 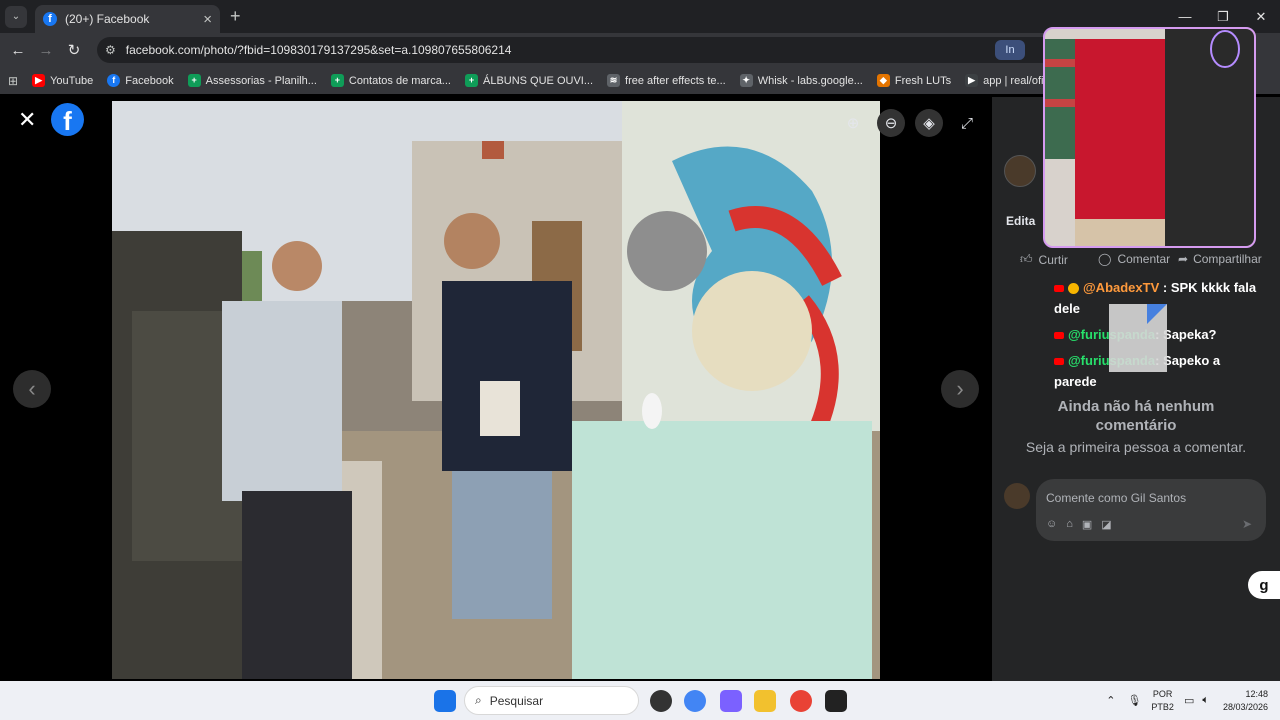 What do you see at coordinates (1026, 259) in the screenshot?
I see `thumbs-up-icon: 👍︎` at bounding box center [1026, 259].